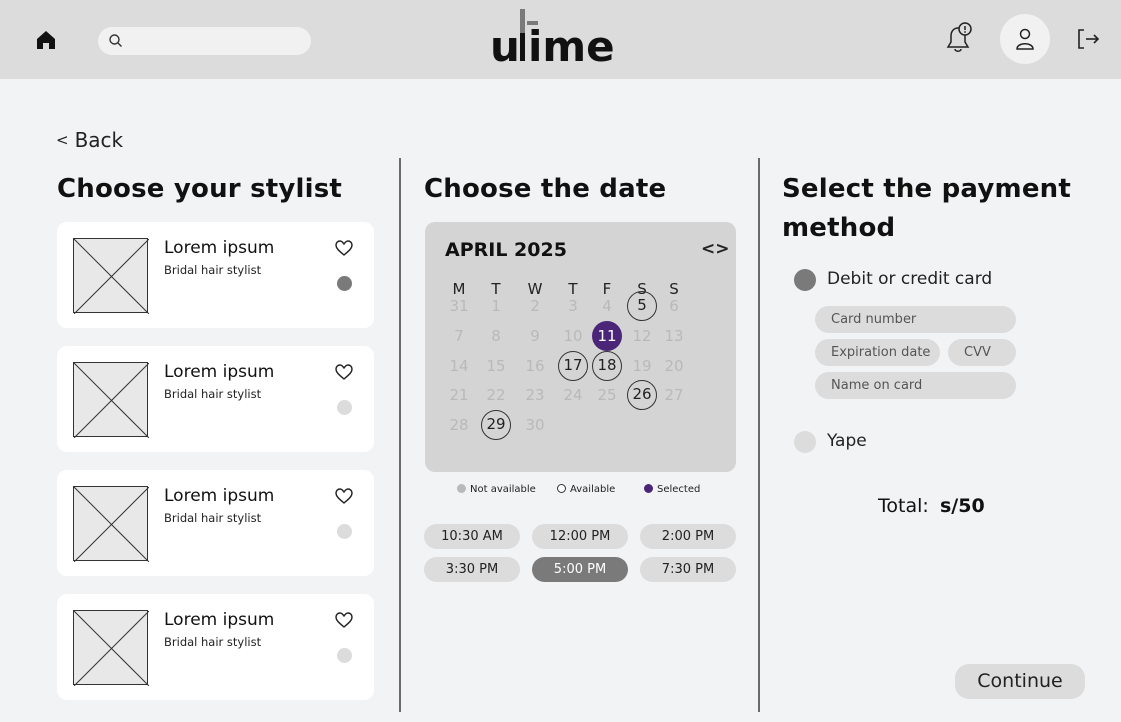 This screenshot has height=722, width=1121. I want to click on calendar-day: 26, so click(642, 395).